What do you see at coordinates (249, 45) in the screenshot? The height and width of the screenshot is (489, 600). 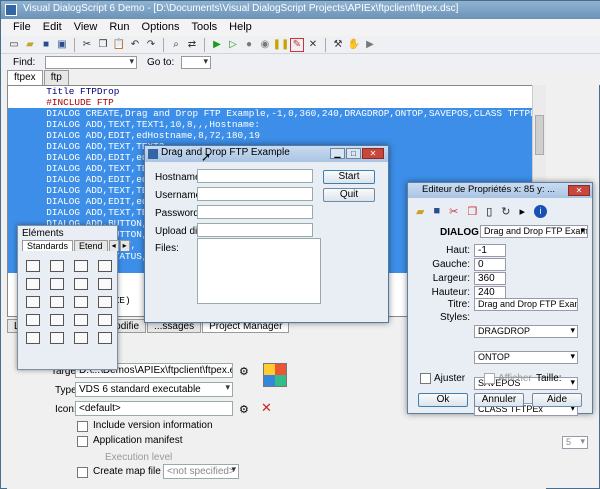 I see `stop-icon: ●` at bounding box center [249, 45].